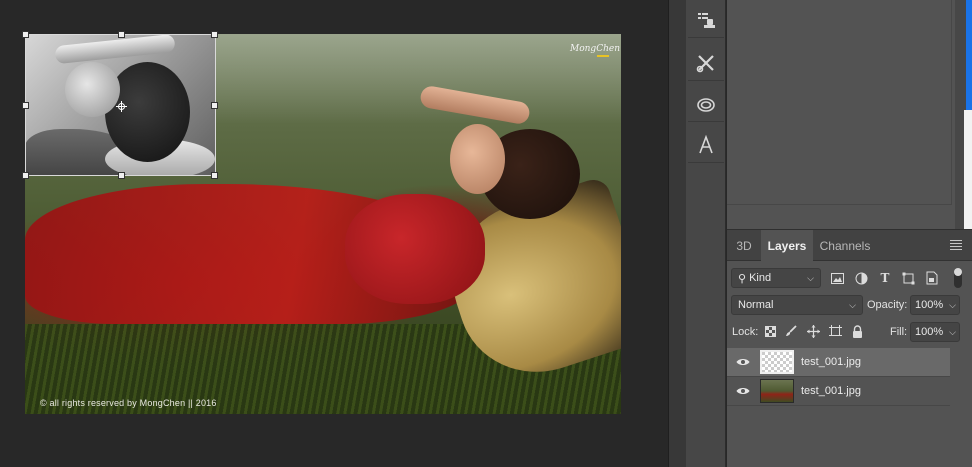 The height and width of the screenshot is (467, 972). I want to click on transform-handle-top-center, so click(121, 34).